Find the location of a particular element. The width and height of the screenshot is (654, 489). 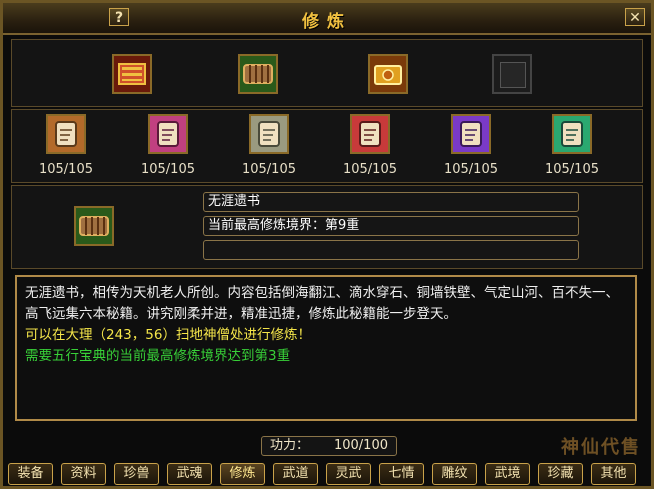

power-label: 功力： is located at coordinates (290, 445).